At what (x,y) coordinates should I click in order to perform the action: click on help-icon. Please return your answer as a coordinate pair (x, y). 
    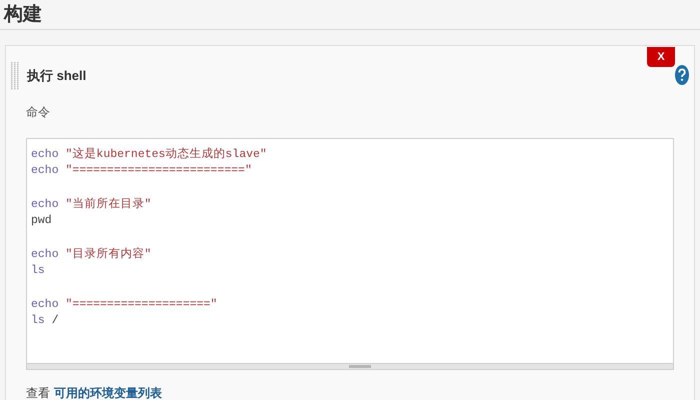
    Looking at the image, I should click on (682, 75).